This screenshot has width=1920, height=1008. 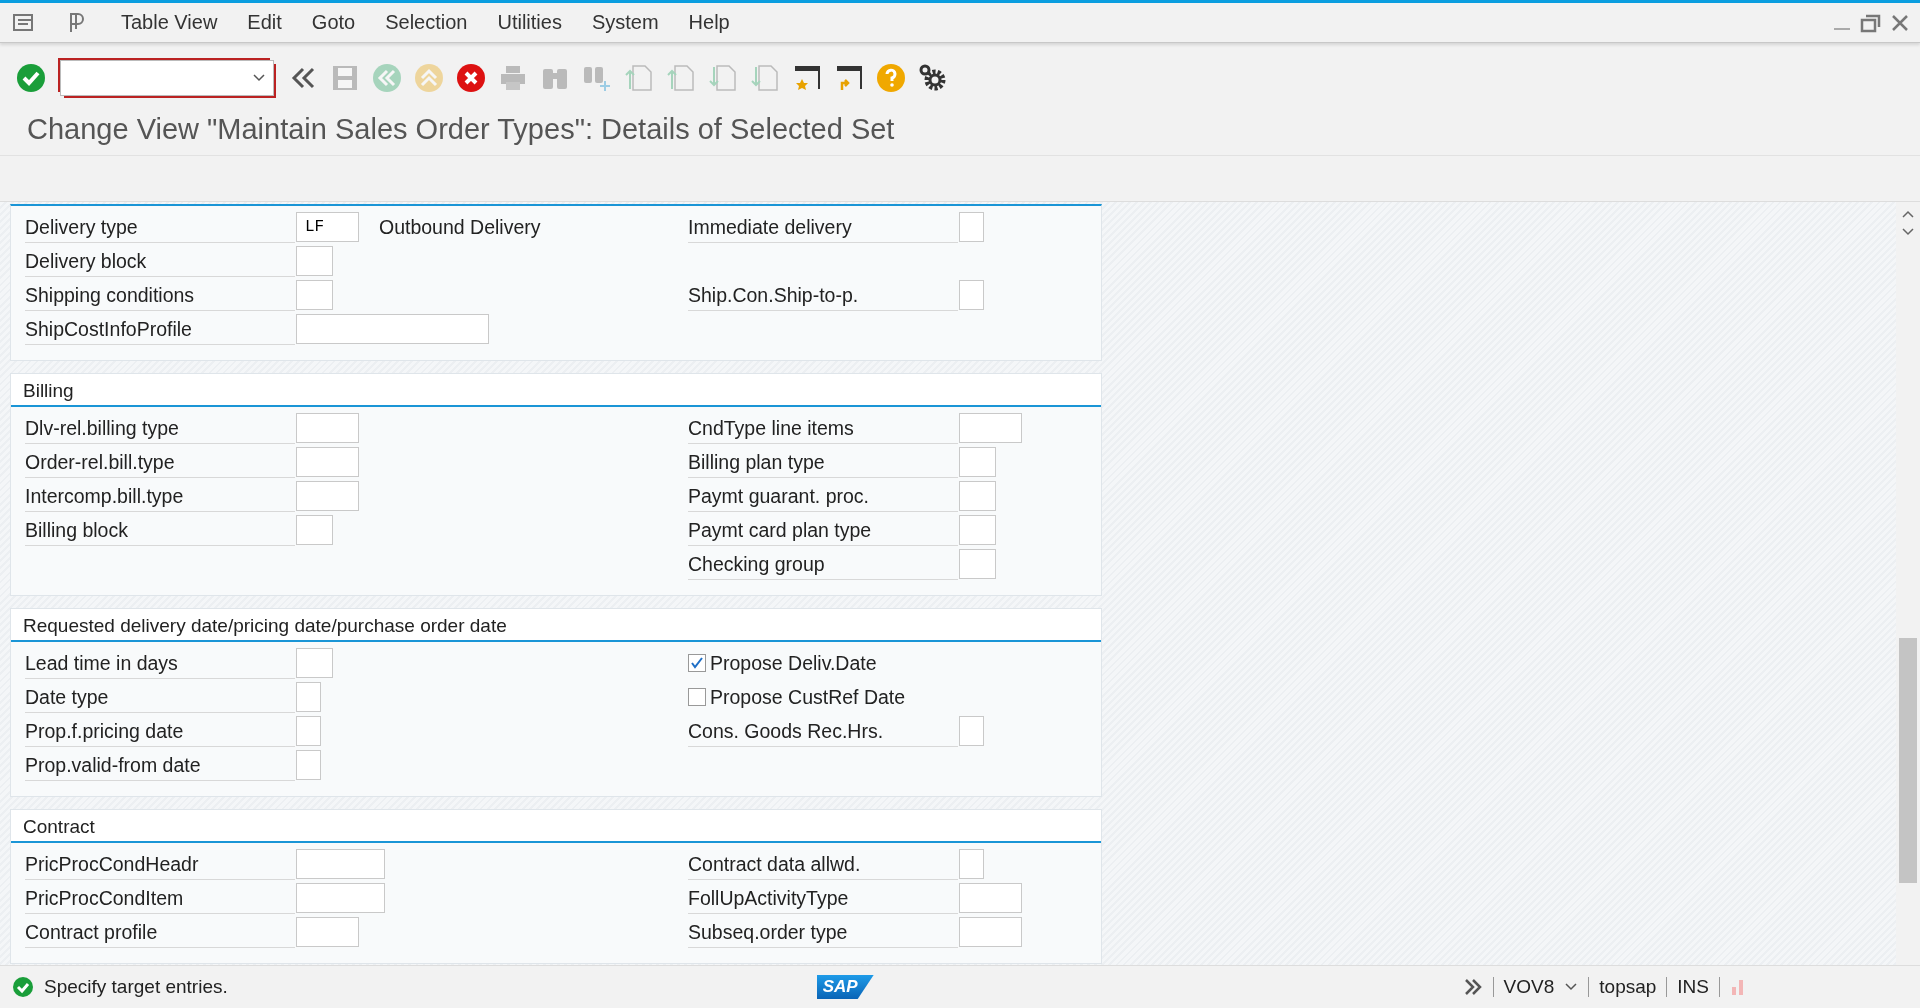 What do you see at coordinates (823, 932) in the screenshot?
I see `field-label: Subseq.order type` at bounding box center [823, 932].